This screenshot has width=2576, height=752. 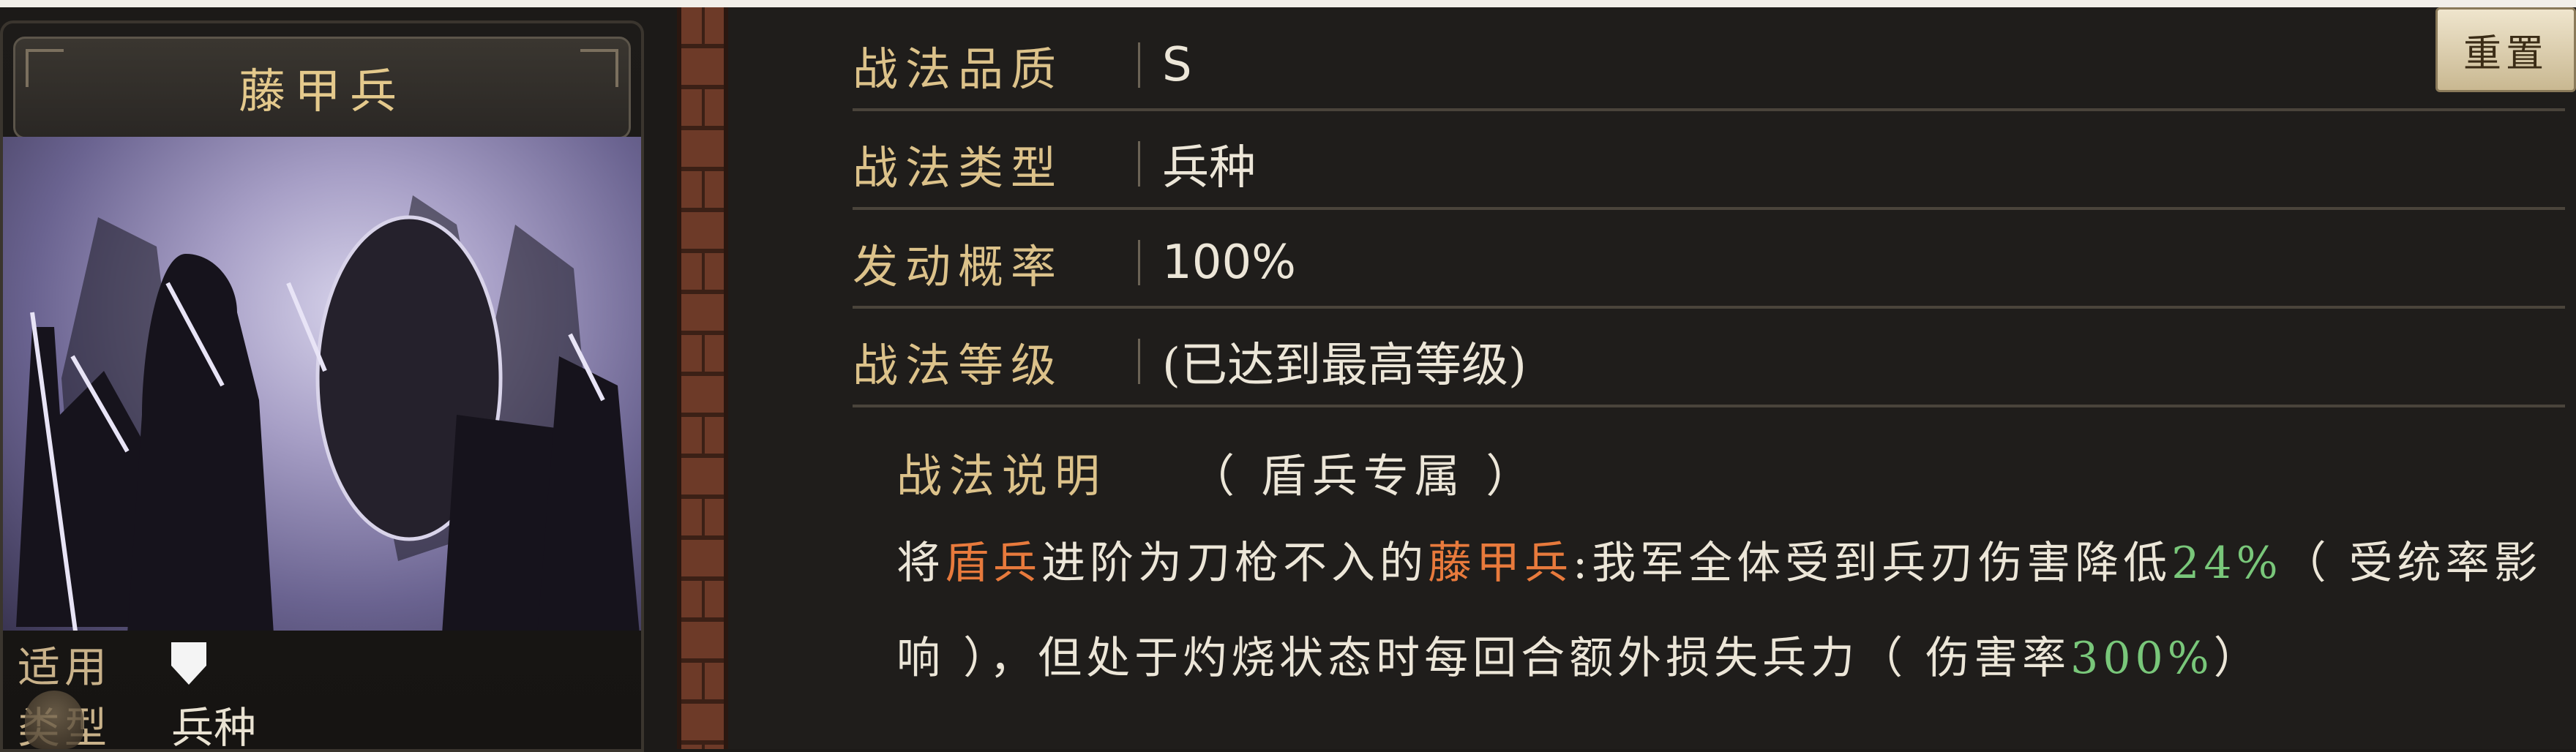 I want to click on quality-value: S, so click(x=1177, y=65).